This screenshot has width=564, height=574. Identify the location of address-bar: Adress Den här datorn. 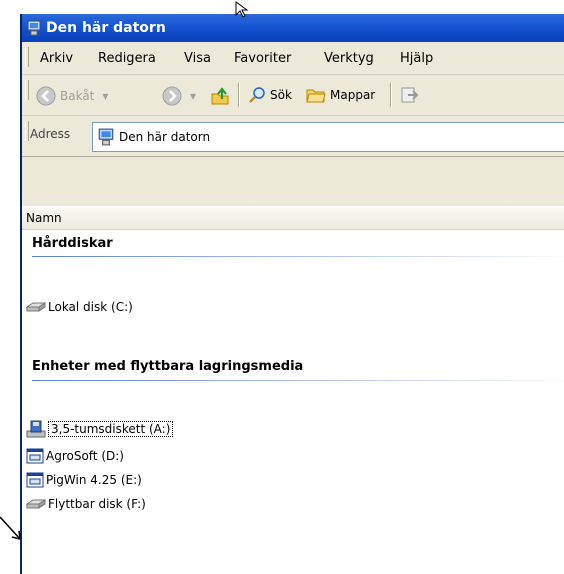
(293, 136).